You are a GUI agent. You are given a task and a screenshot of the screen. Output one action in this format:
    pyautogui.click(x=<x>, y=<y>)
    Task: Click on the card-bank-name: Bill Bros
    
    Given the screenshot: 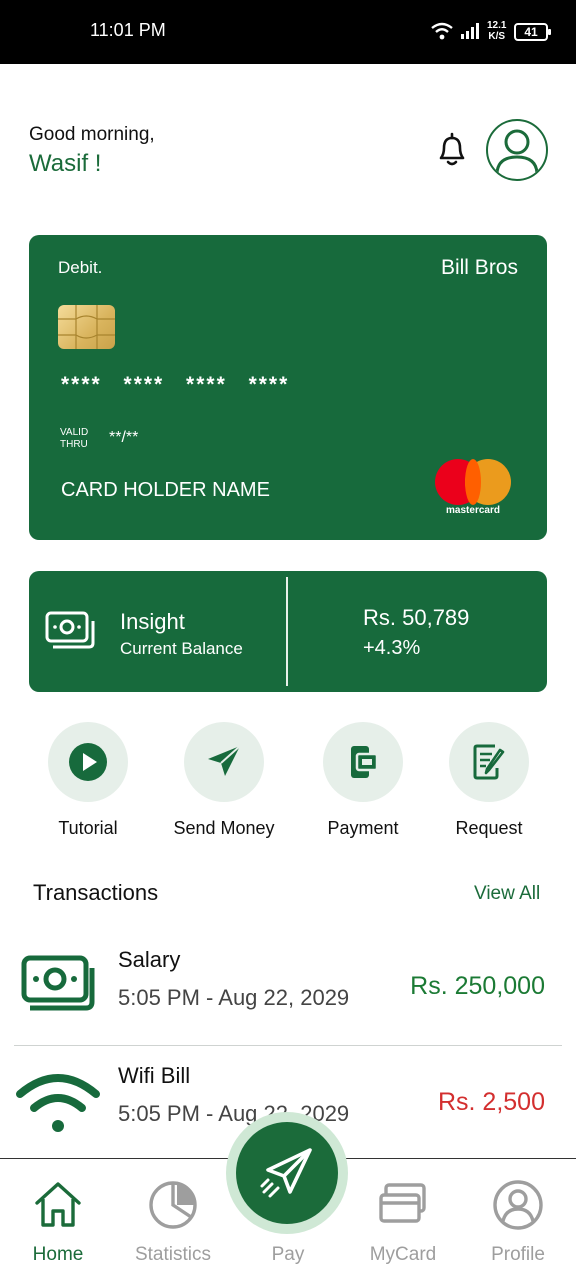 What is the action you would take?
    pyautogui.click(x=479, y=267)
    